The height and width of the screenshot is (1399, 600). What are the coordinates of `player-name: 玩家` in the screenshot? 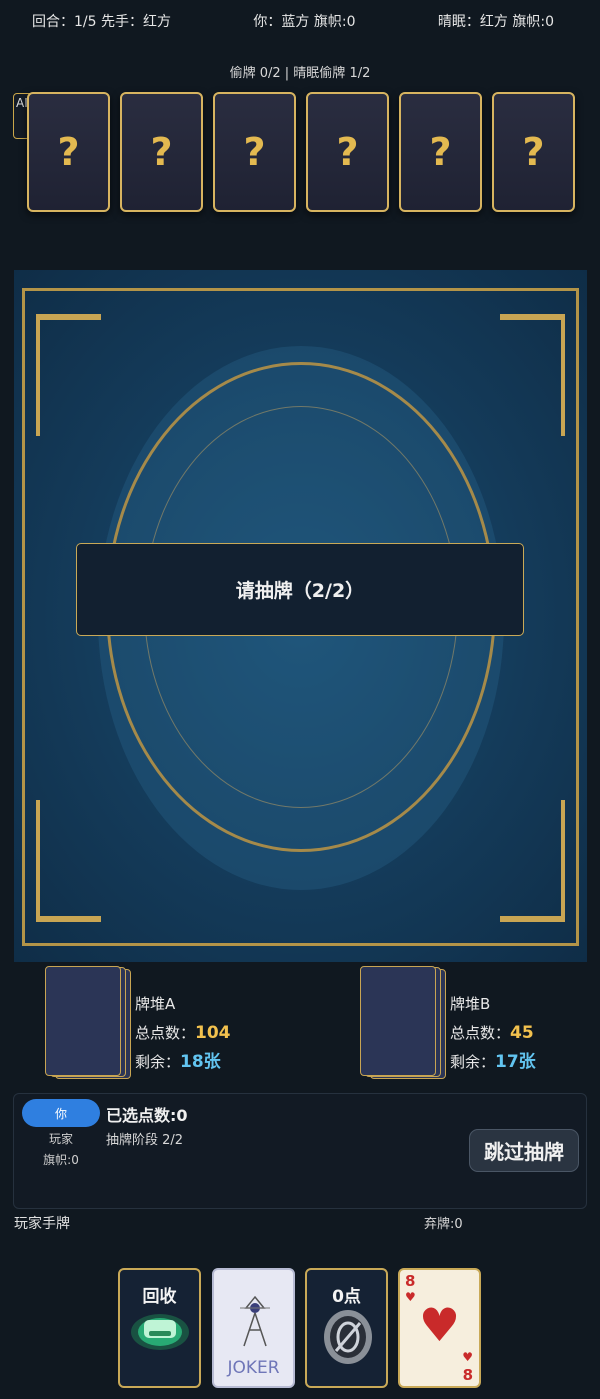 It's located at (60, 1139).